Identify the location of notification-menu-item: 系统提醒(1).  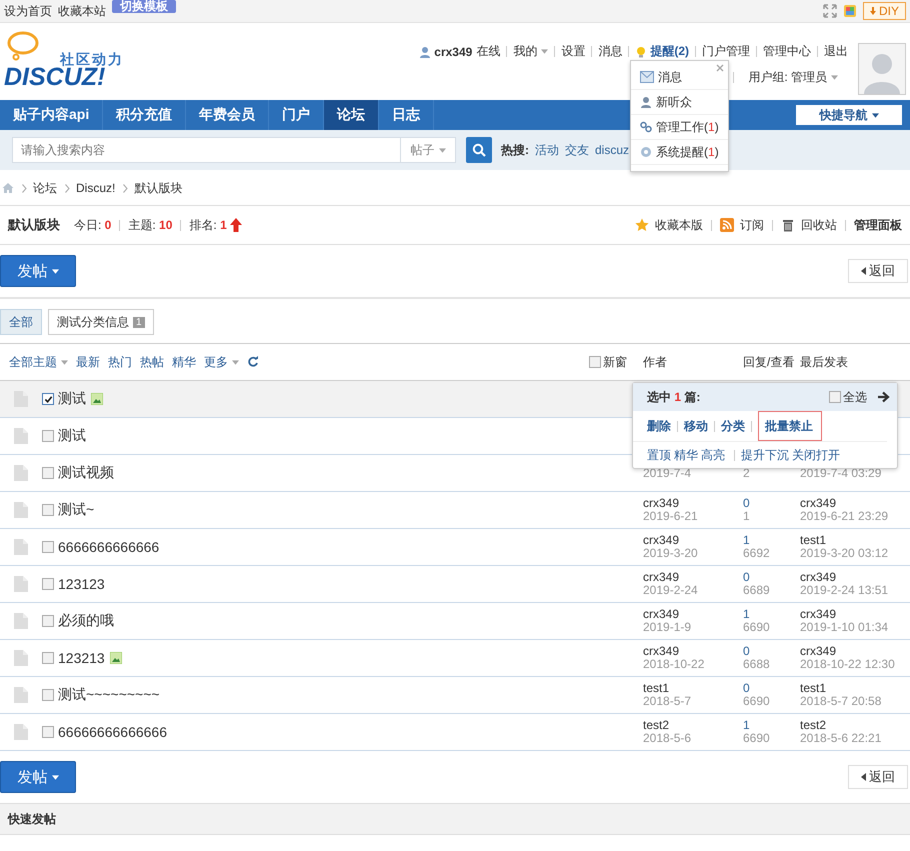
(679, 152).